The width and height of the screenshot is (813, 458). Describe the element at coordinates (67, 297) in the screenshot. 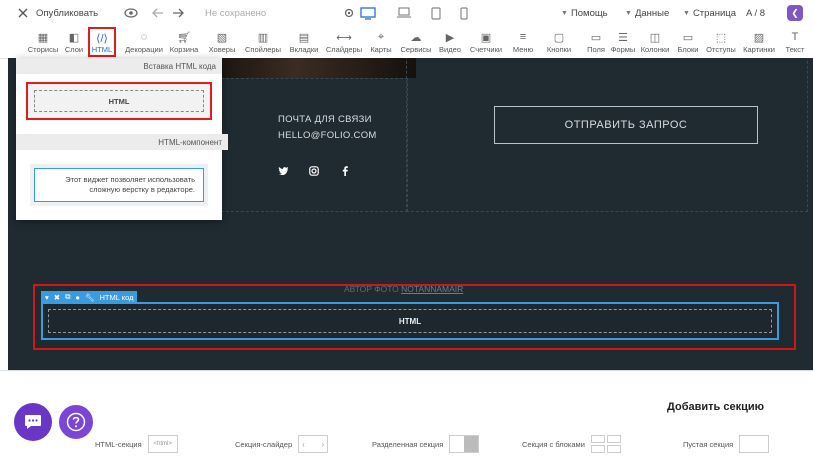

I see `duplicate-icon: ⧉` at that location.